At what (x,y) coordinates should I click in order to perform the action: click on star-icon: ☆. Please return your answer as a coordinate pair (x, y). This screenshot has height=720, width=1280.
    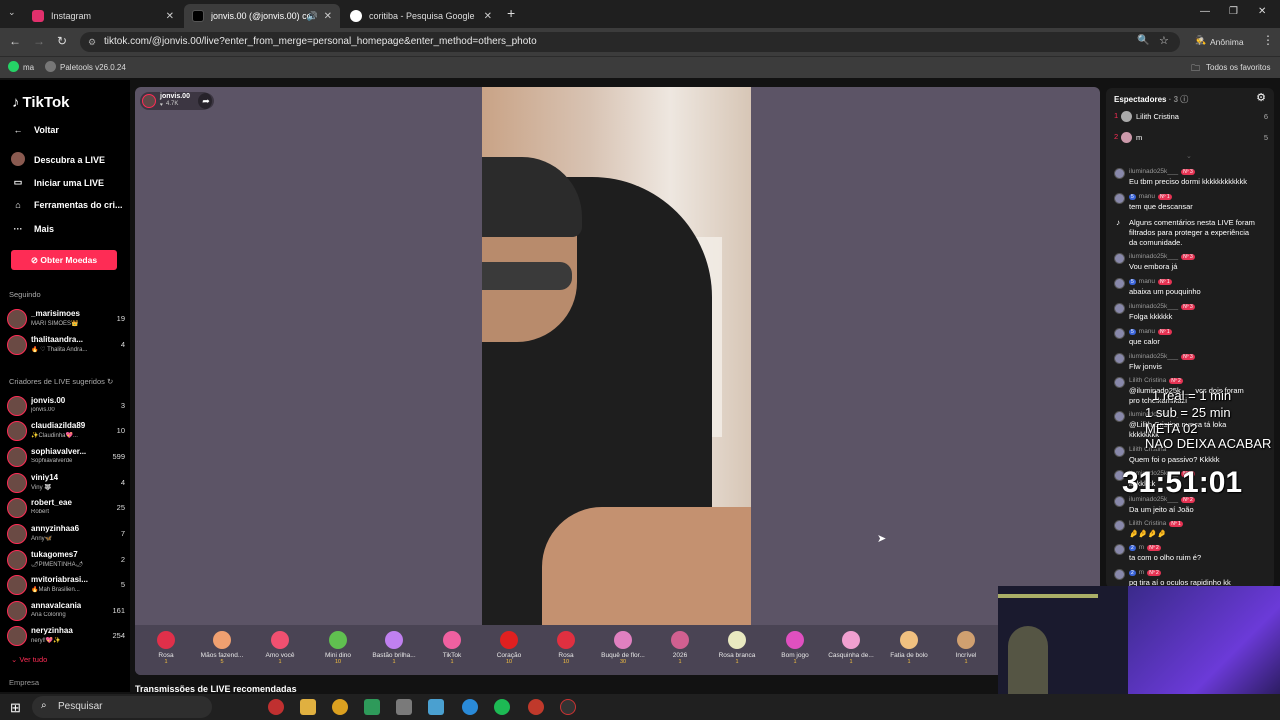
    Looking at the image, I should click on (1164, 40).